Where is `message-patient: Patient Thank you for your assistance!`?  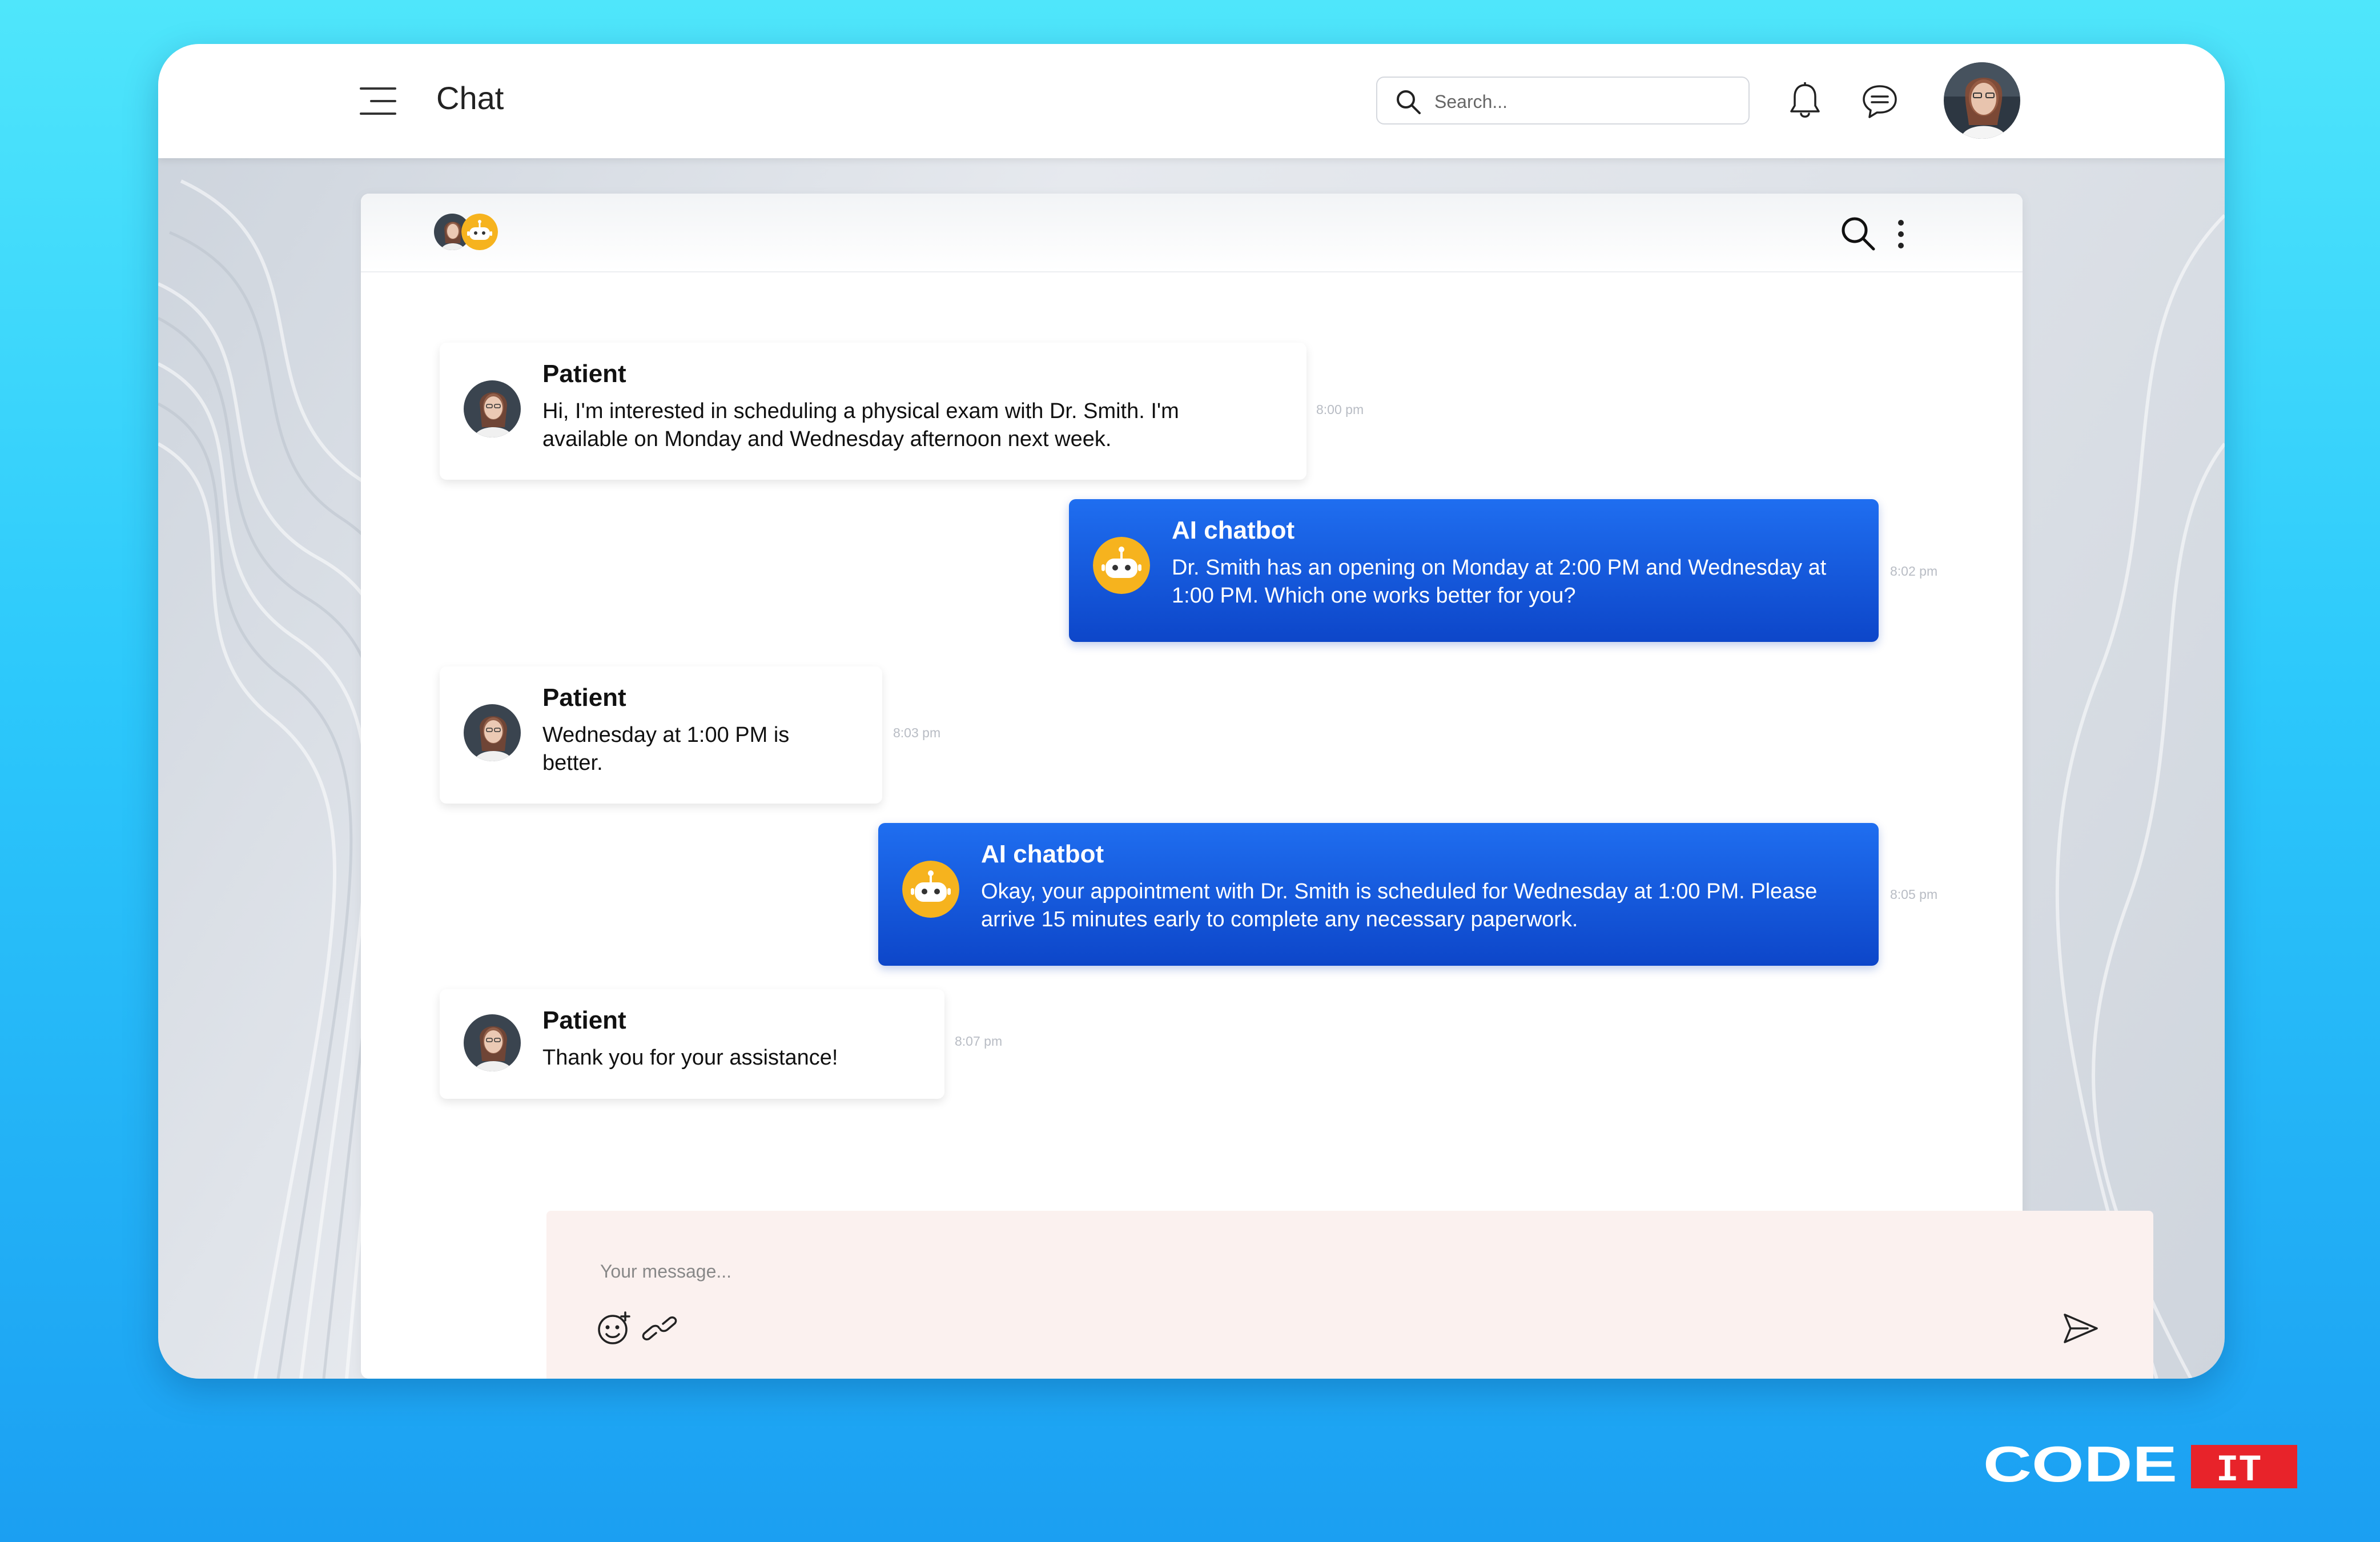
message-patient: Patient Thank you for your assistance! is located at coordinates (692, 1044).